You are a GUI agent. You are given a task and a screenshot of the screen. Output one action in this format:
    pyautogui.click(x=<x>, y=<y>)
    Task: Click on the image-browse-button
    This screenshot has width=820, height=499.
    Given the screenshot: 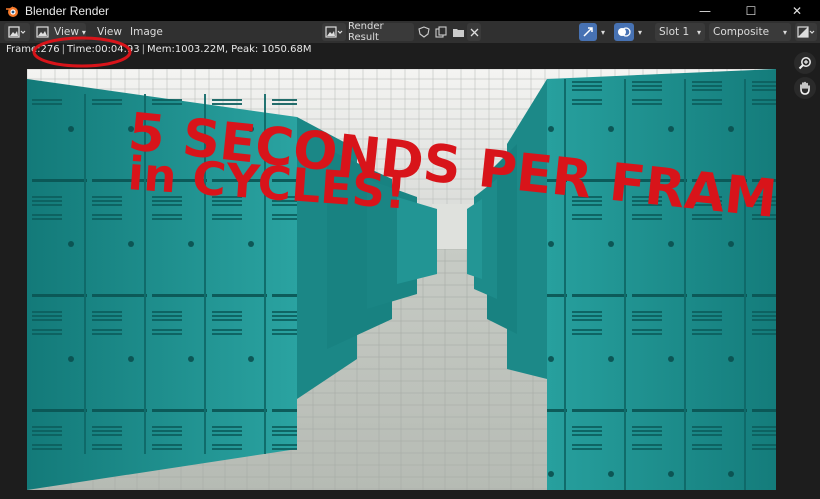 What is the action you would take?
    pyautogui.click(x=334, y=32)
    